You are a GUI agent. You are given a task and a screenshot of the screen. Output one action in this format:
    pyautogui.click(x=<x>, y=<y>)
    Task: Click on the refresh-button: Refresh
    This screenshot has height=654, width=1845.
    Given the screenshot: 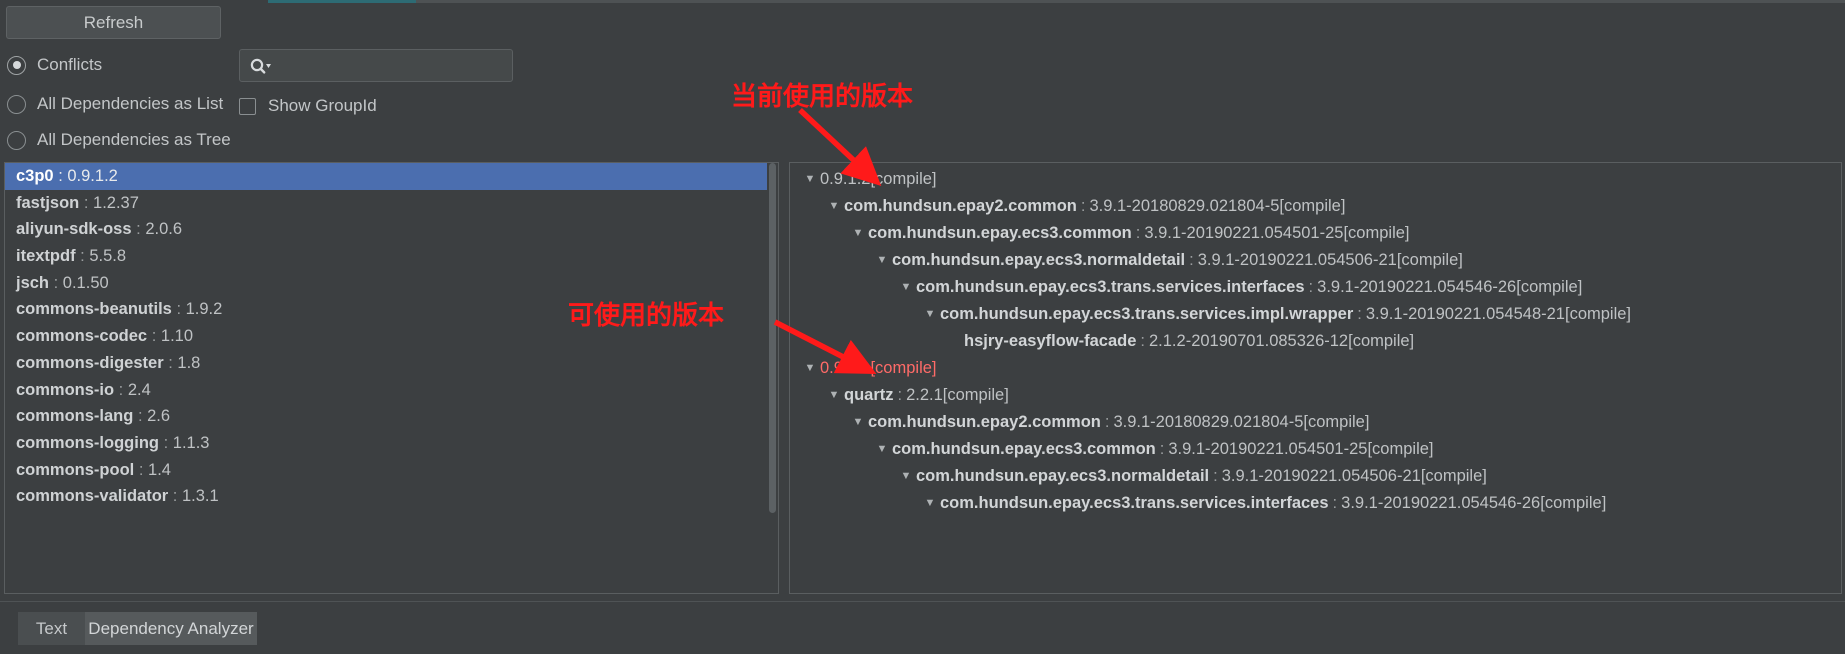 What is the action you would take?
    pyautogui.click(x=113, y=22)
    